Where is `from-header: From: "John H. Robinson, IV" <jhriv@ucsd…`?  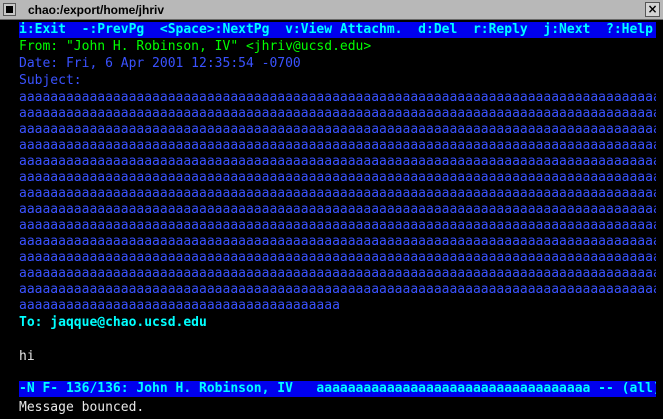 from-header: From: "John H. Robinson, IV" <jhriv@ucsd… is located at coordinates (195, 46).